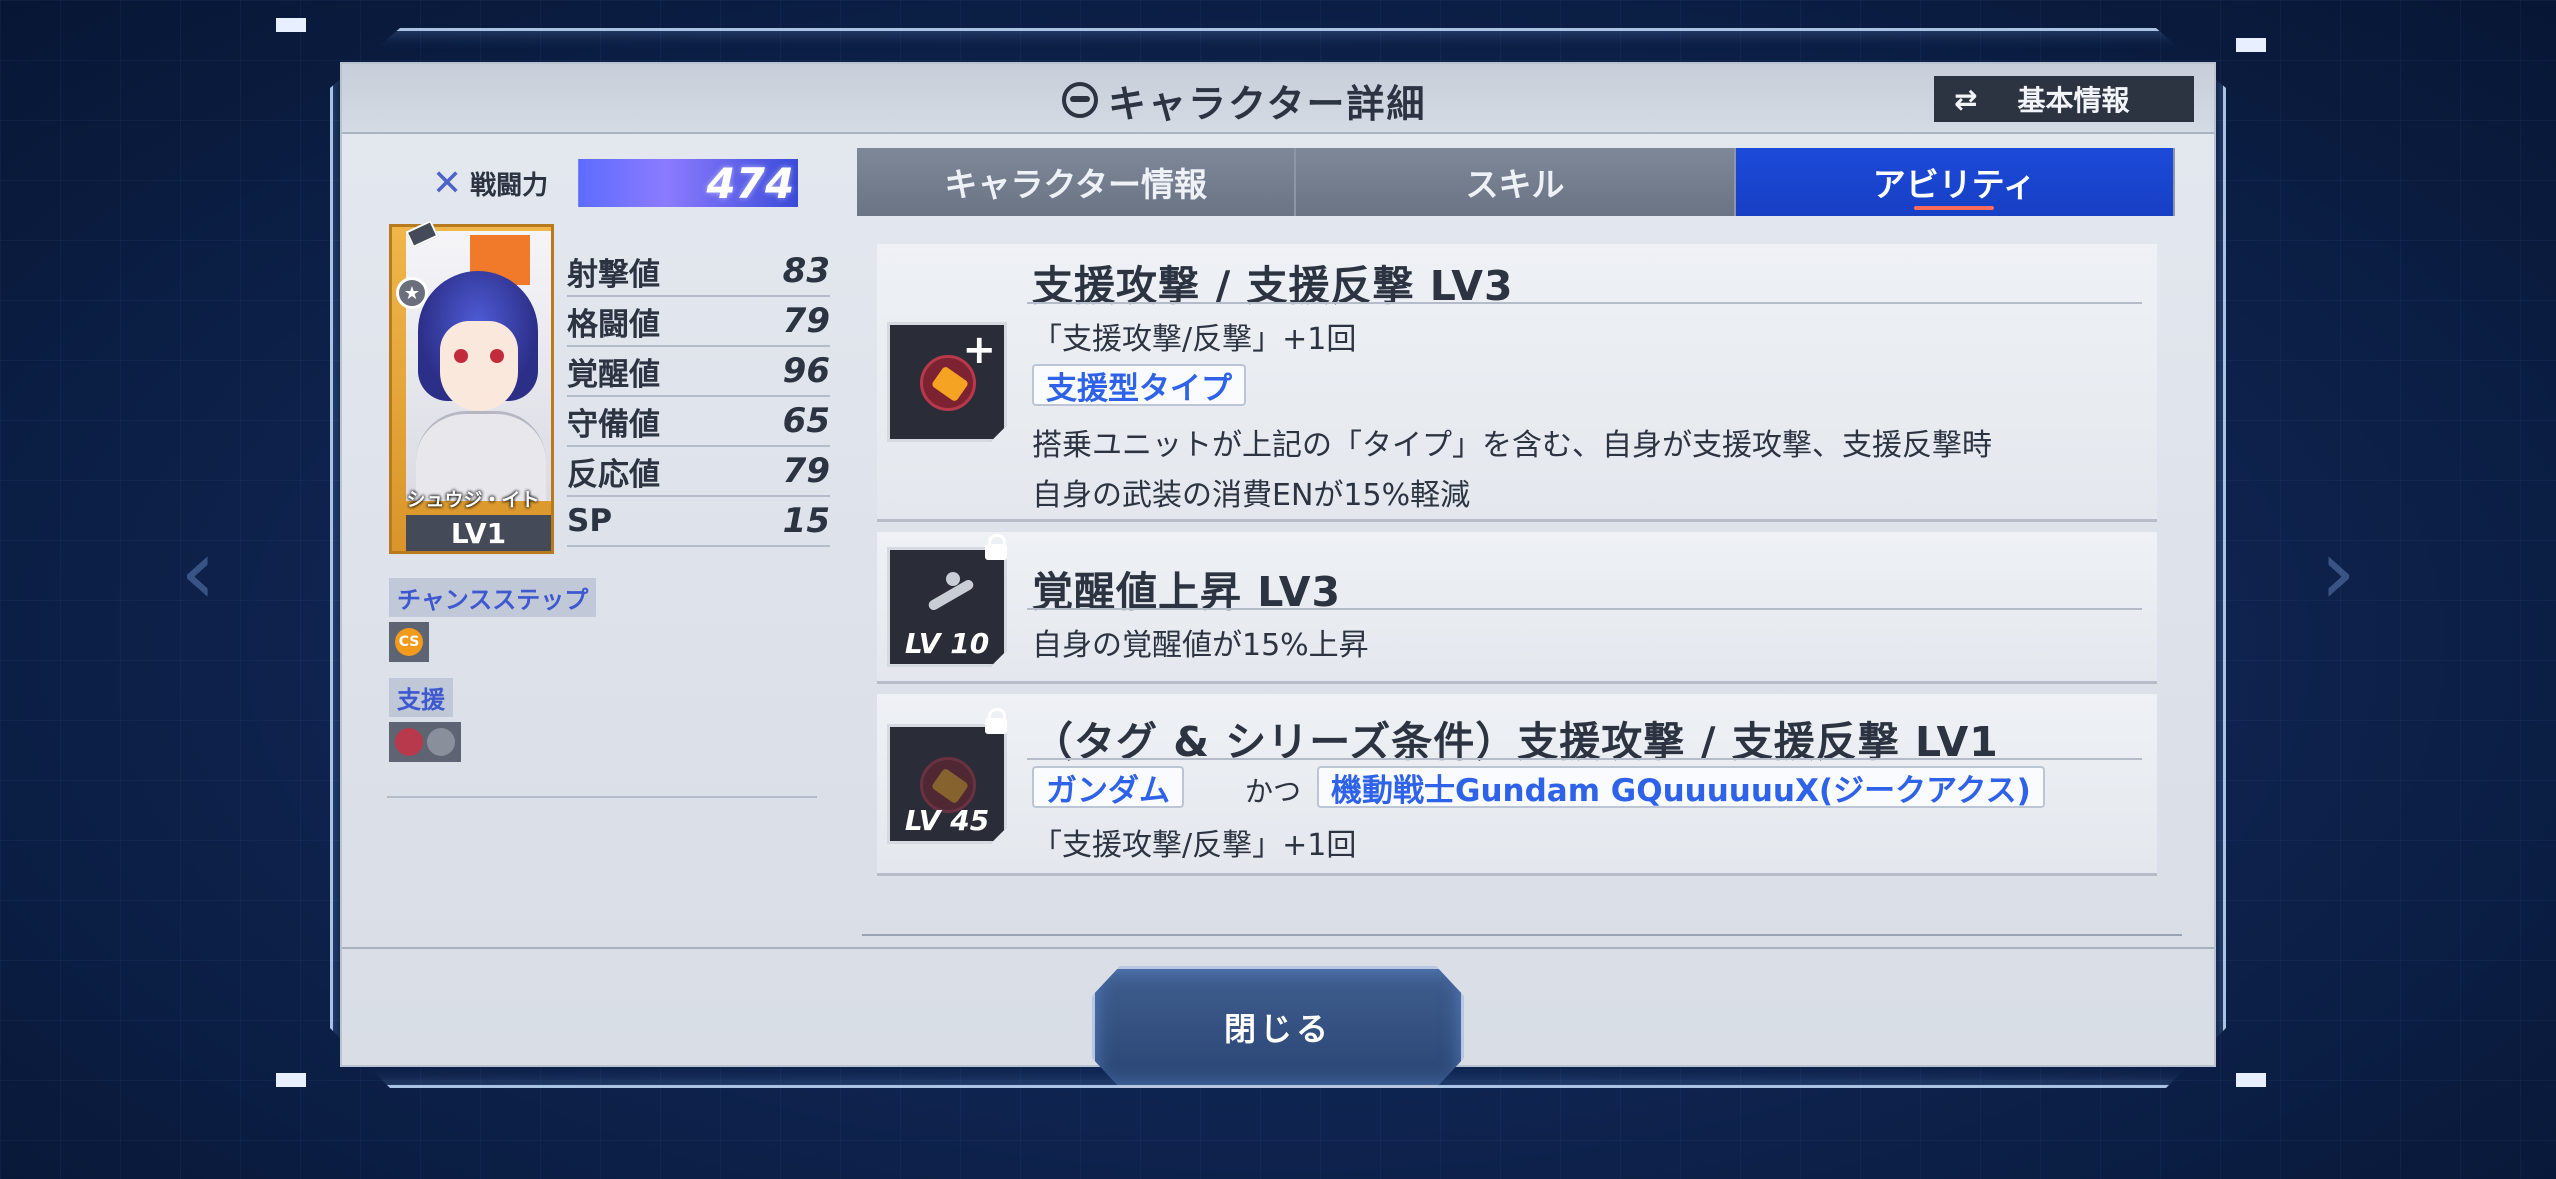 The image size is (2556, 1179). Describe the element at coordinates (1512, 445) in the screenshot. I see `ability-description: 搭乗ユニットが上記の「タイプ」を含む、自身が支援攻撃、支援反撃時` at that location.